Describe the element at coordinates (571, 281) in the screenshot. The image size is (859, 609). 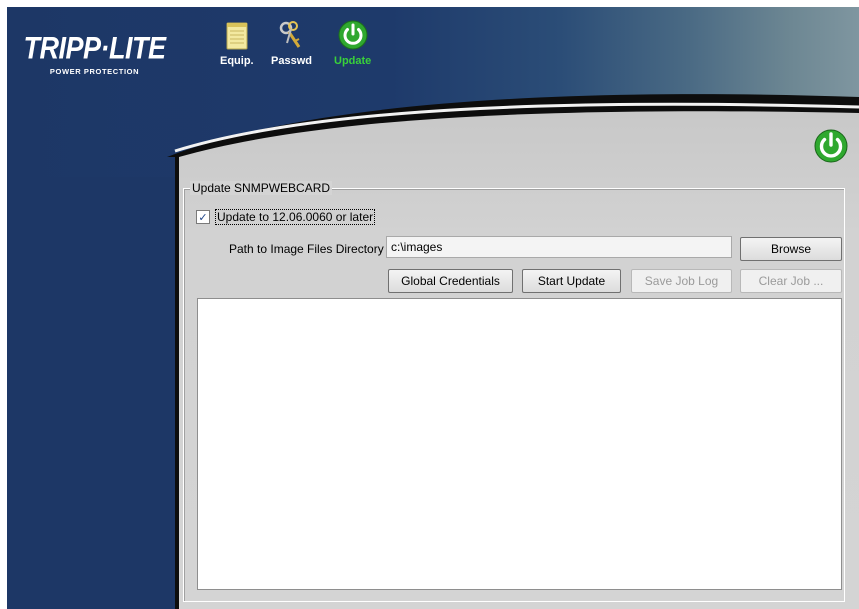
I see `start-update-button: Start Update` at that location.